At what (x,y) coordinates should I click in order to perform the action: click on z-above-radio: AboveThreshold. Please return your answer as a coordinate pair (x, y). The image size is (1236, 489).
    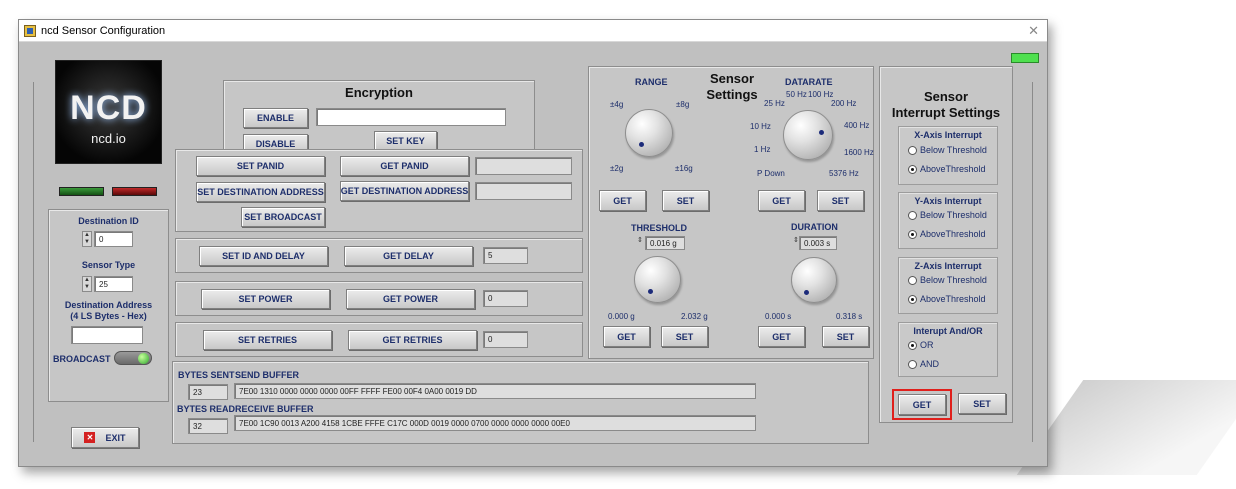
    Looking at the image, I should click on (947, 299).